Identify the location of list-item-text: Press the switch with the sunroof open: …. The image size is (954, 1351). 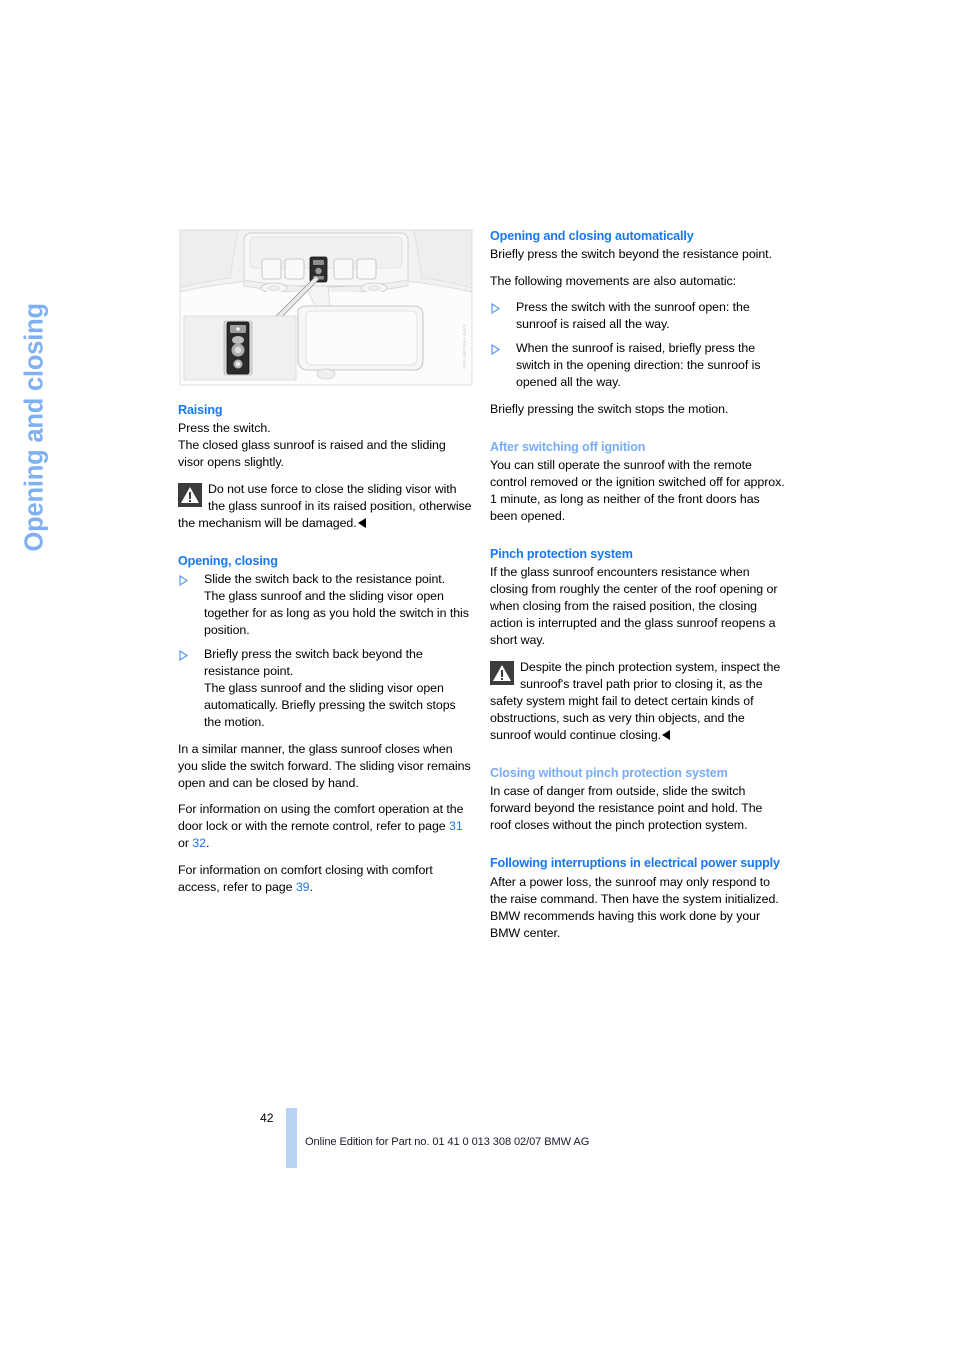
(633, 316).